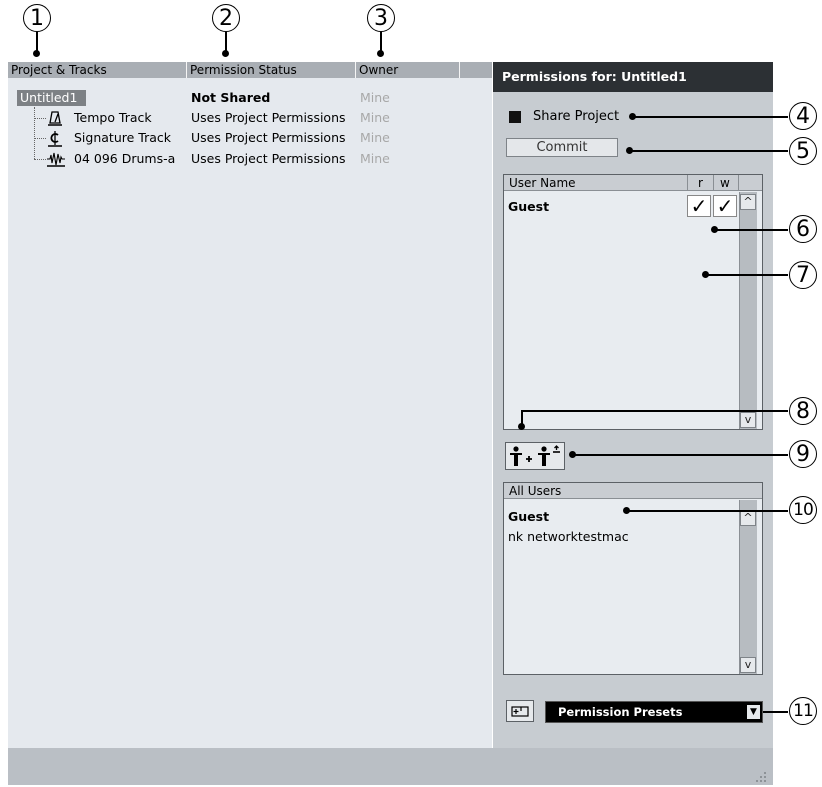  I want to click on callout-9: 9, so click(803, 454).